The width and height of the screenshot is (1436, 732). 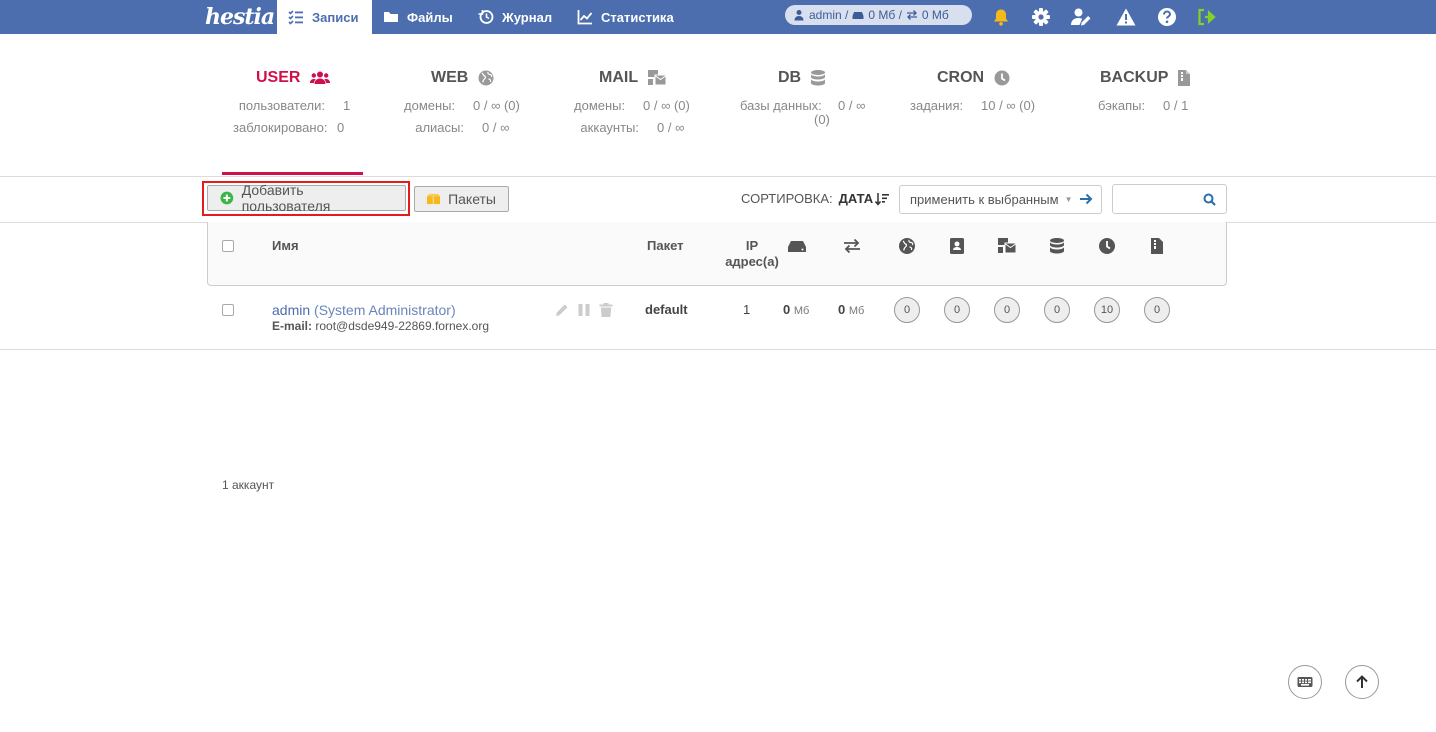 I want to click on cron-count-badge: 10, so click(x=1107, y=310).